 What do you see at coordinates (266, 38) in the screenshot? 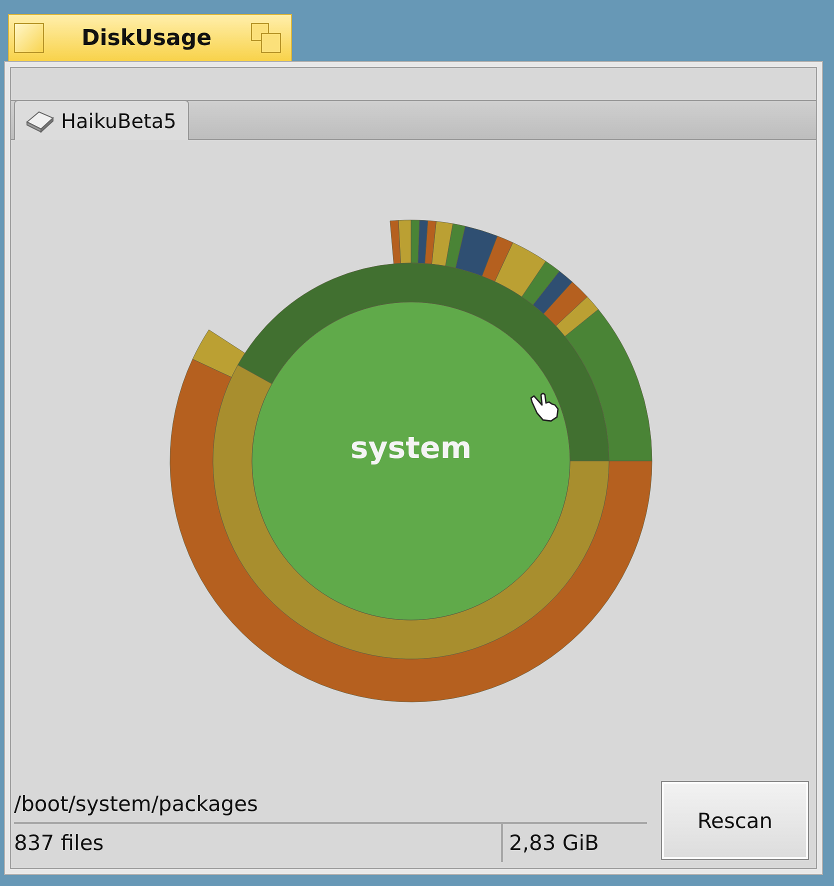
I see `zoom-button` at bounding box center [266, 38].